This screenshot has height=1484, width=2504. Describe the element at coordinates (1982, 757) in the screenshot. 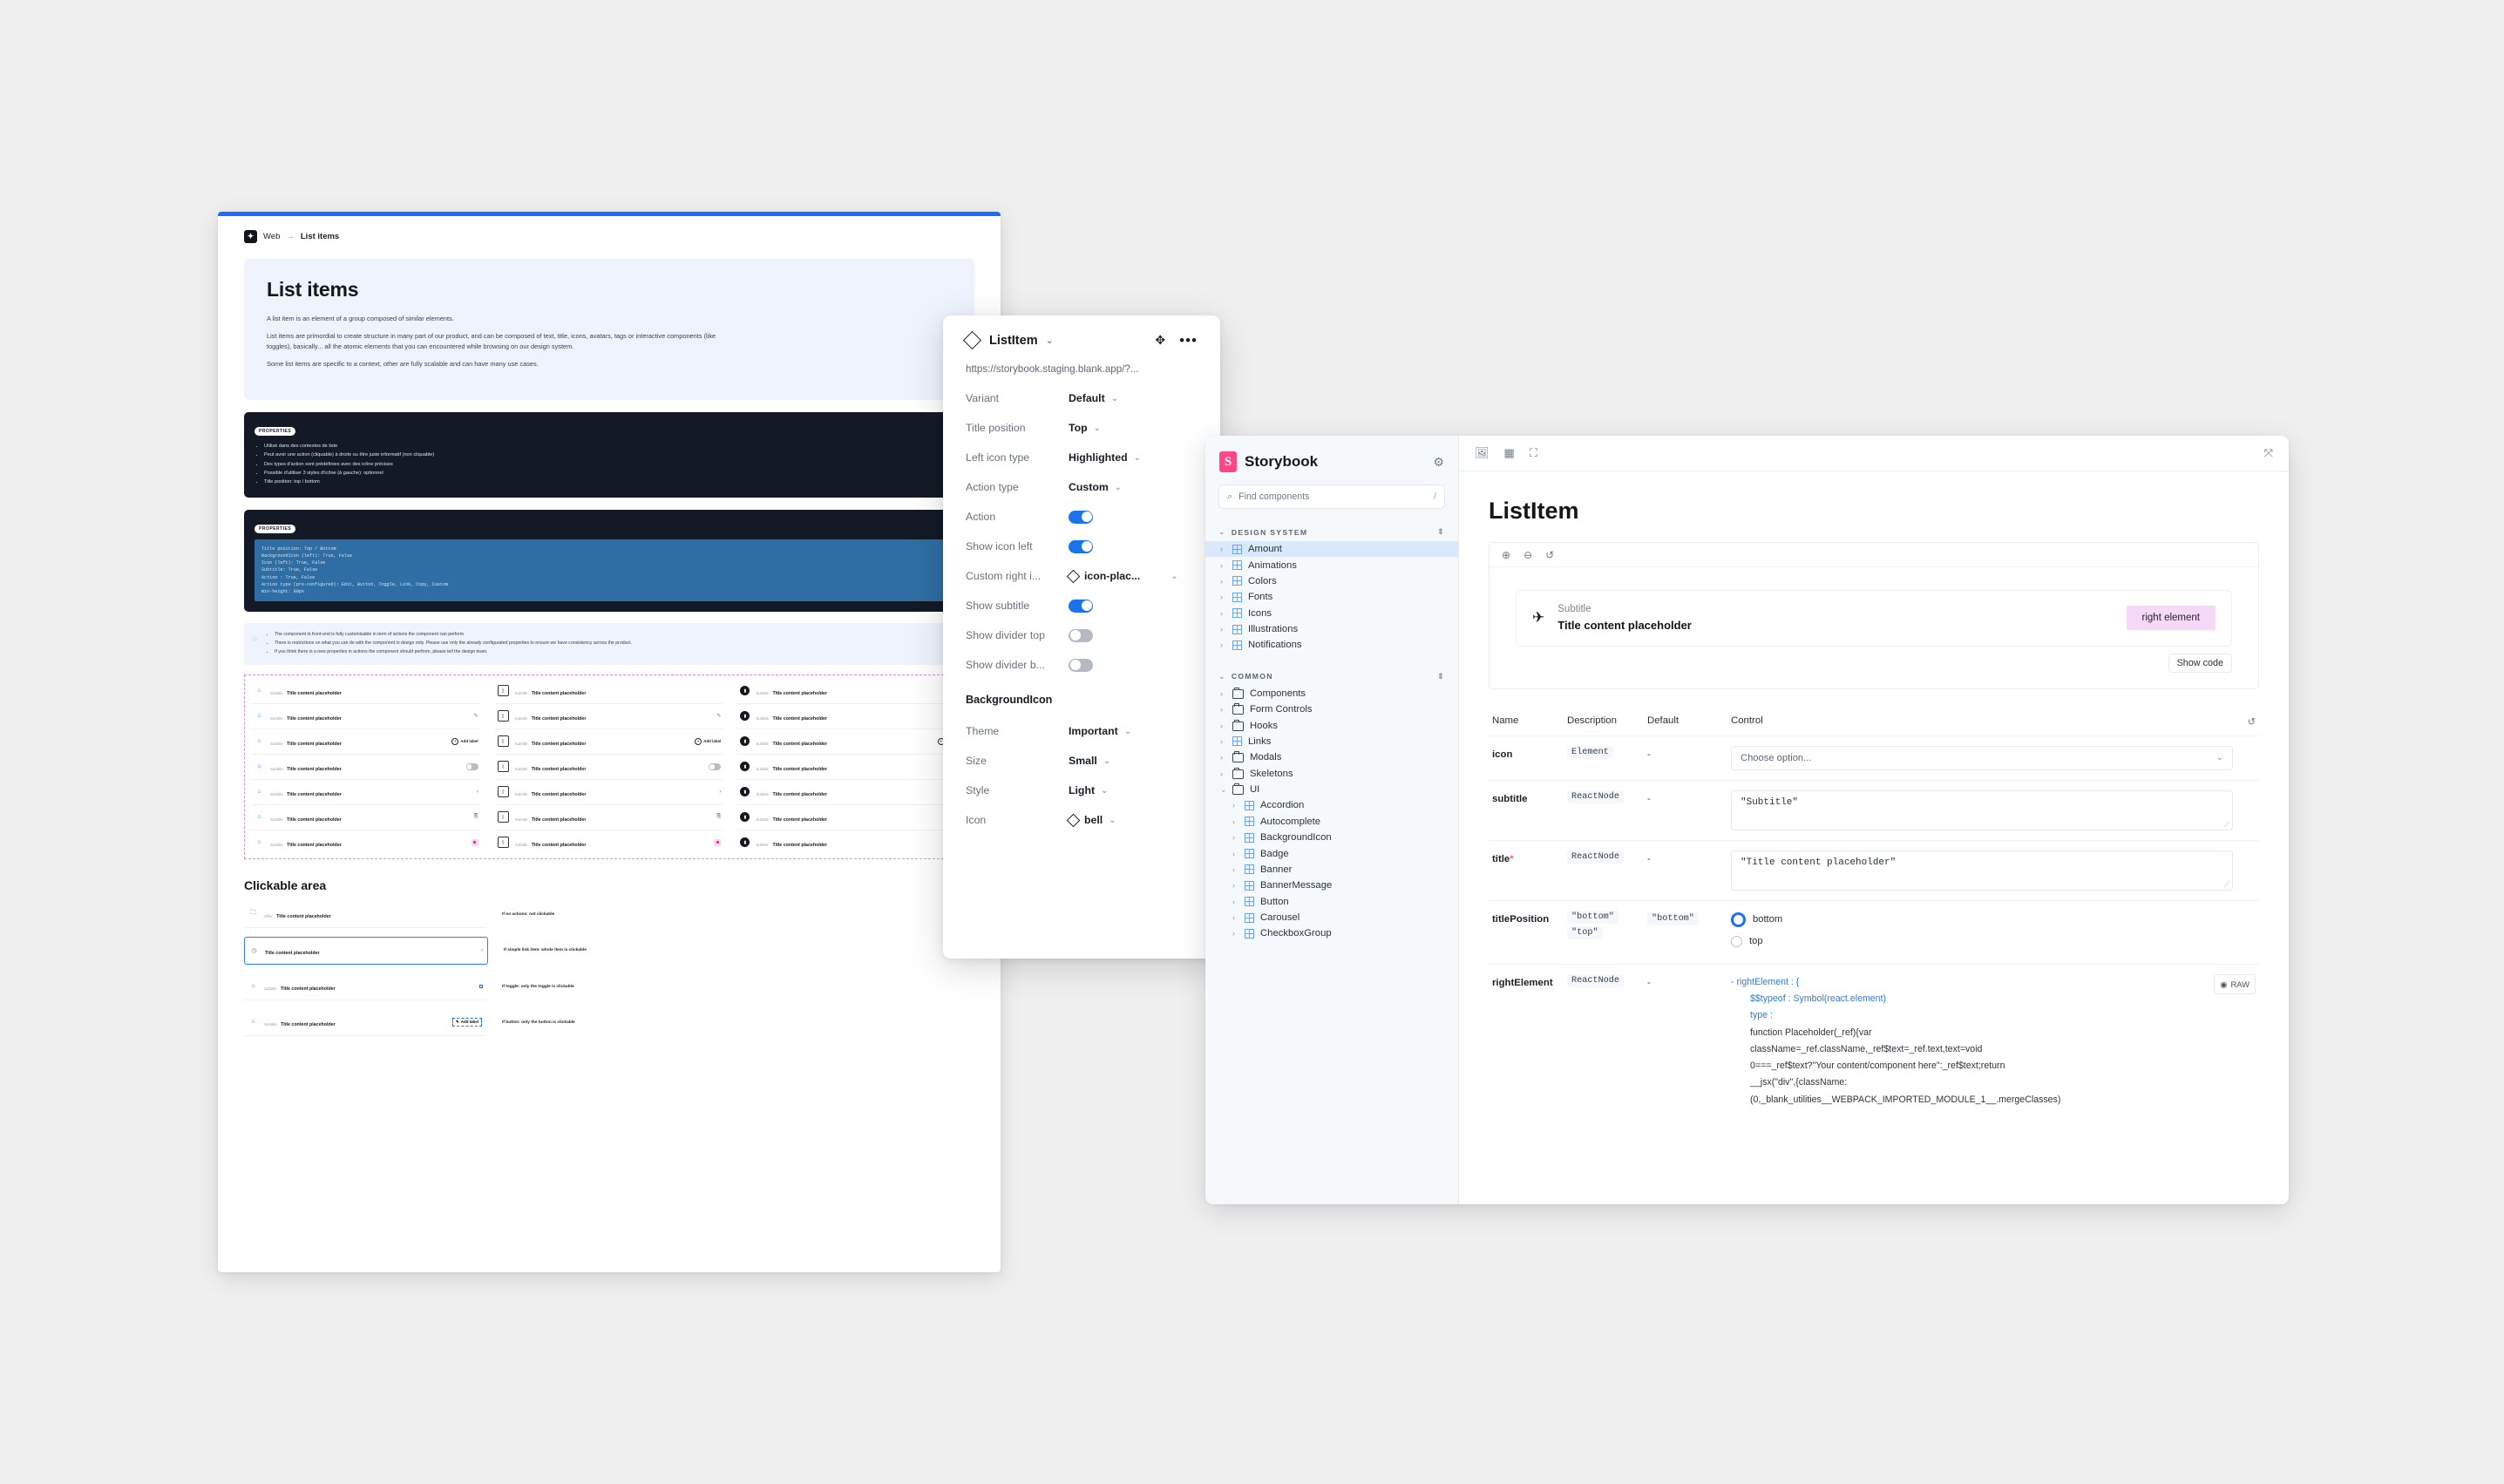

I see `select-input-icon: Choose option... ⌄` at that location.